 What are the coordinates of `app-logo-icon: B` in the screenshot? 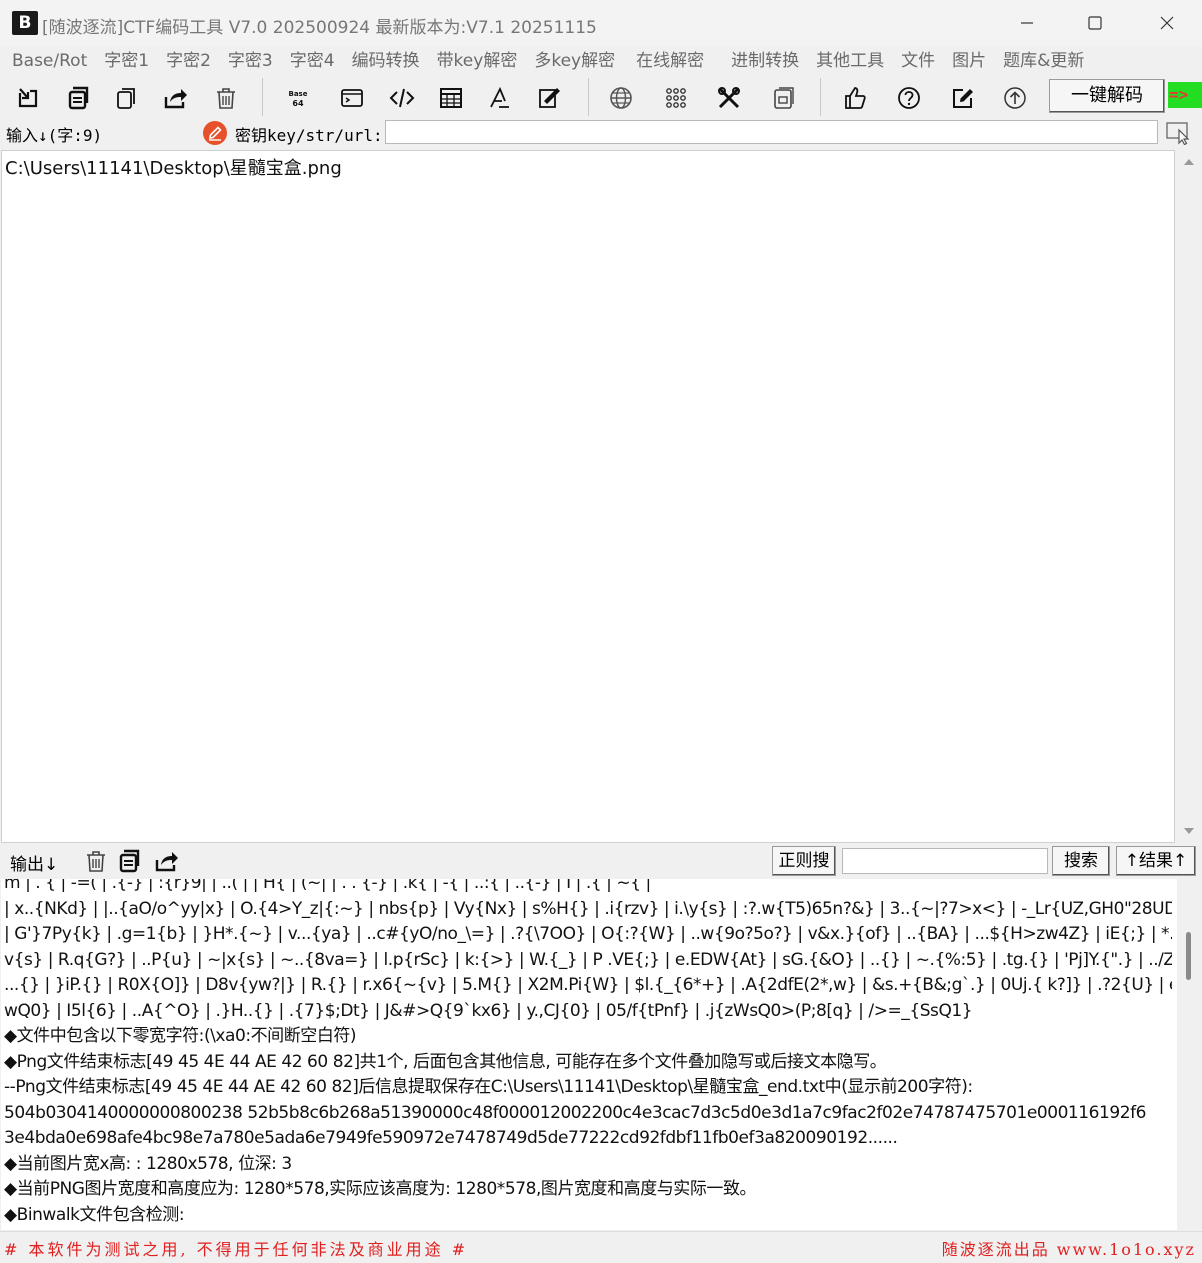 It's located at (25, 23).